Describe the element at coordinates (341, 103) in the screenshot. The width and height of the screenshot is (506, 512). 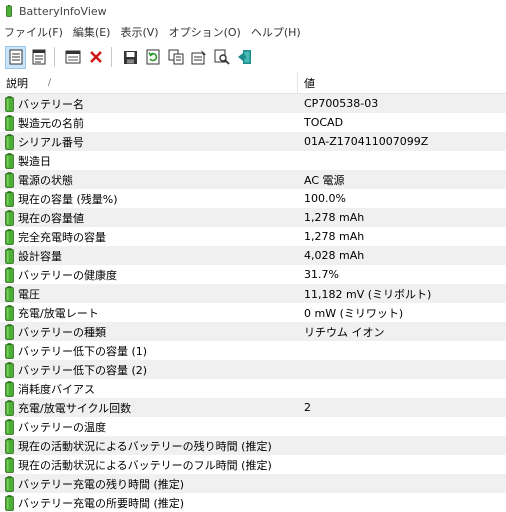
I see `value-cell: CP700538-03` at that location.